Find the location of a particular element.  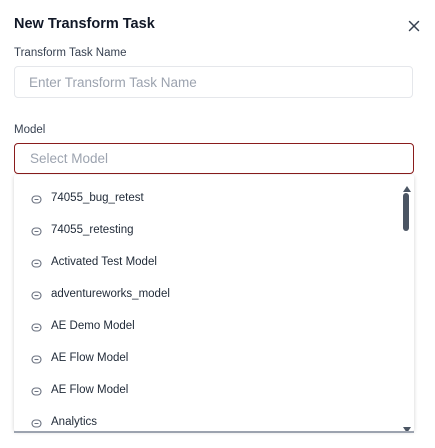

model-option: 74055_bug_retest is located at coordinates (206, 198).